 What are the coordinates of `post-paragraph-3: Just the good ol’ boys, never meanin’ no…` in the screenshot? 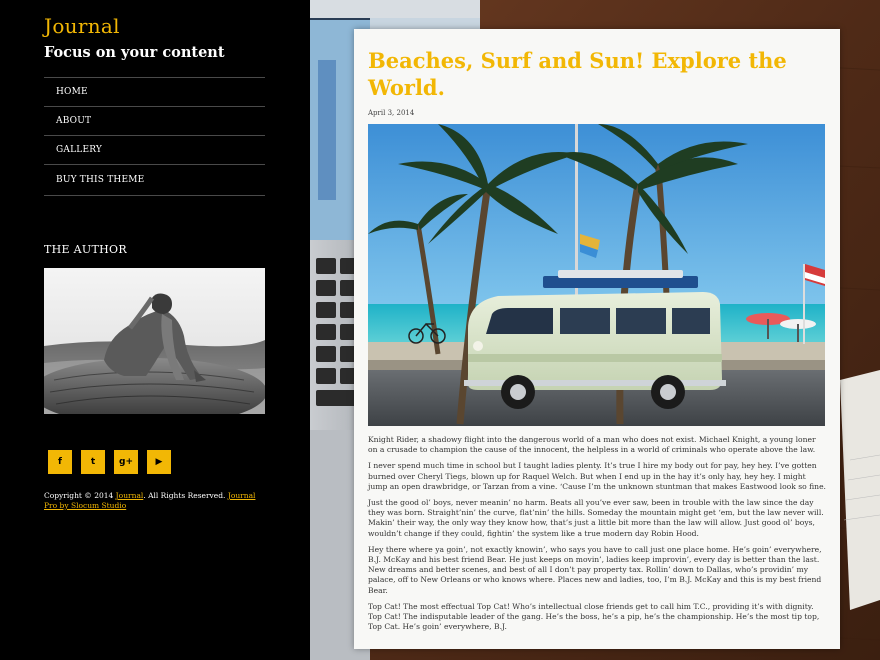 It's located at (596, 518).